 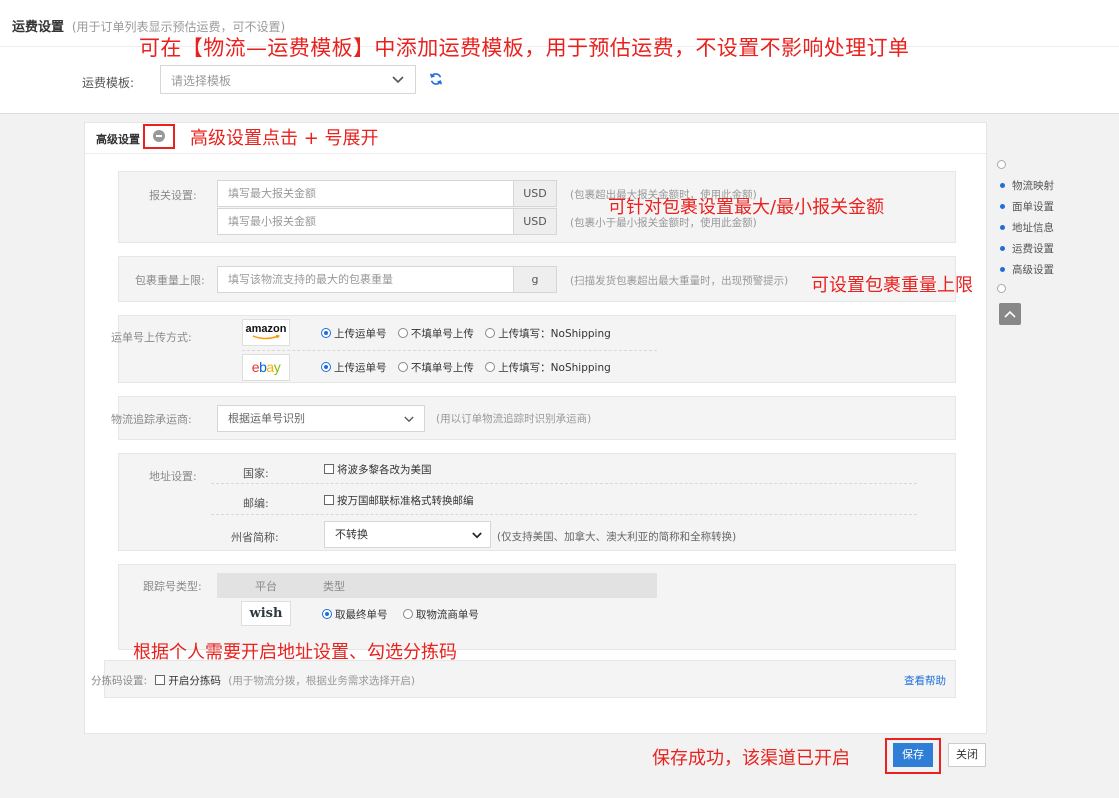 What do you see at coordinates (365, 193) in the screenshot?
I see `max-customs-input: 填写最大报关金额` at bounding box center [365, 193].